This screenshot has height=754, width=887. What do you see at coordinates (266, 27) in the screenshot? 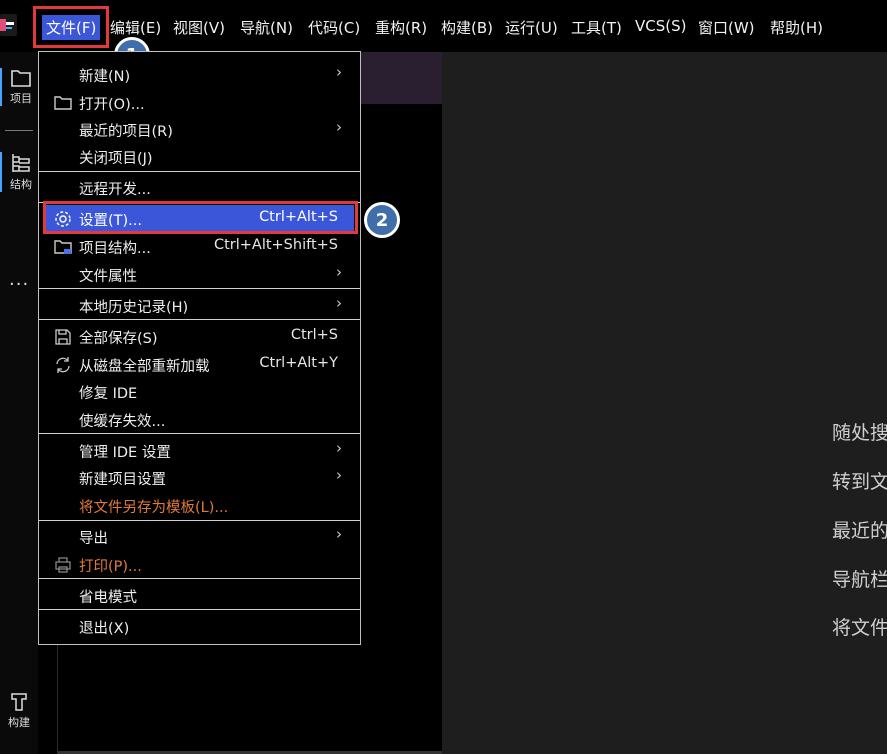
I see `menu-navigate: 导航(N)` at bounding box center [266, 27].